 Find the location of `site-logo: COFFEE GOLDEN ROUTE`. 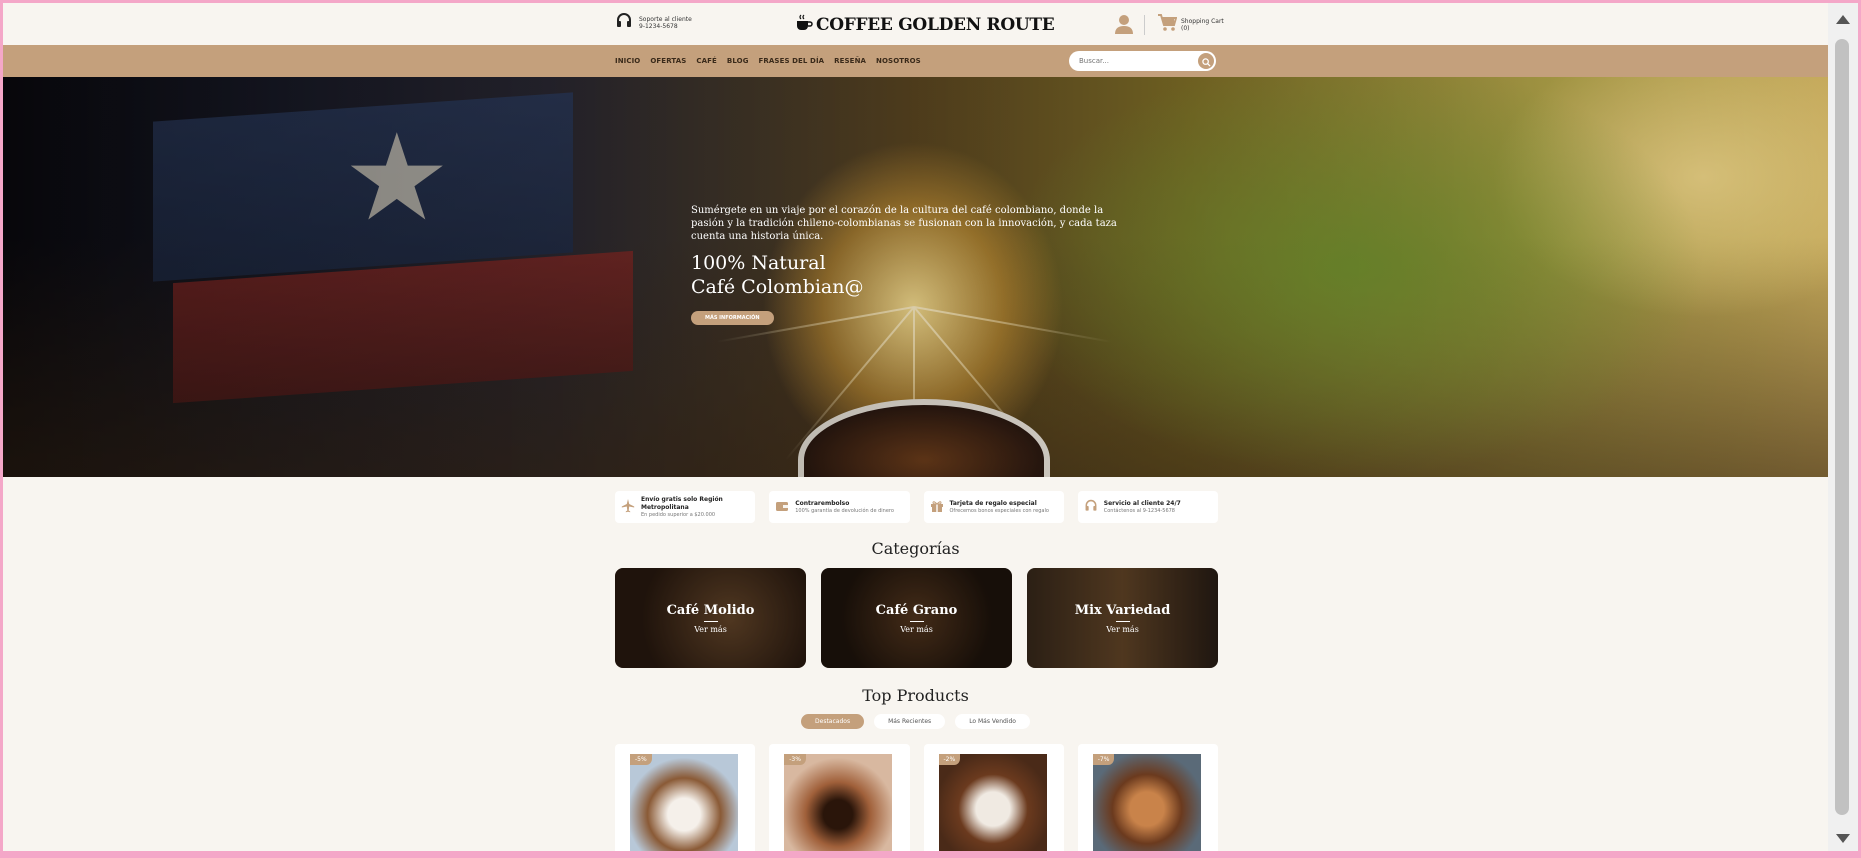

site-logo: COFFEE GOLDEN ROUTE is located at coordinates (925, 25).